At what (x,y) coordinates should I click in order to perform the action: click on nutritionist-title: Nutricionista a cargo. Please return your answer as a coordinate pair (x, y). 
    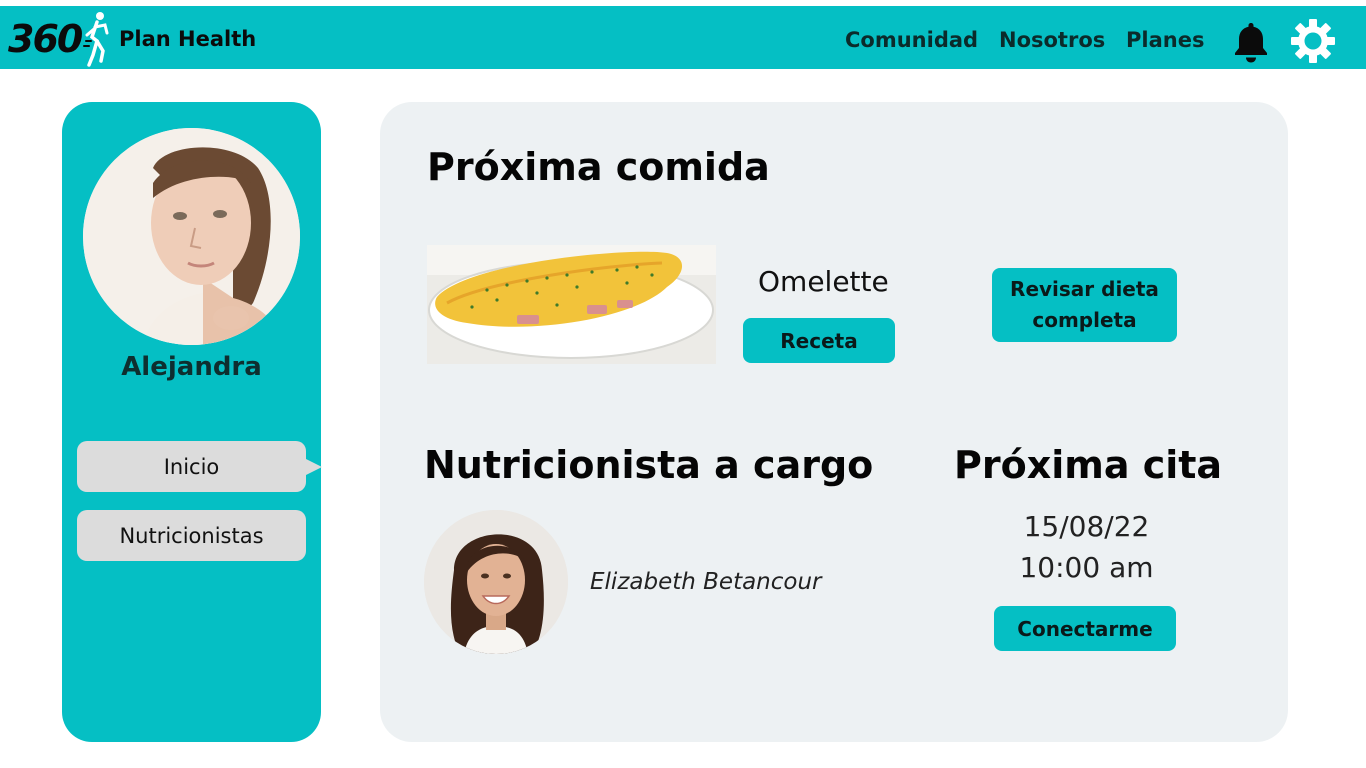
    Looking at the image, I should click on (649, 465).